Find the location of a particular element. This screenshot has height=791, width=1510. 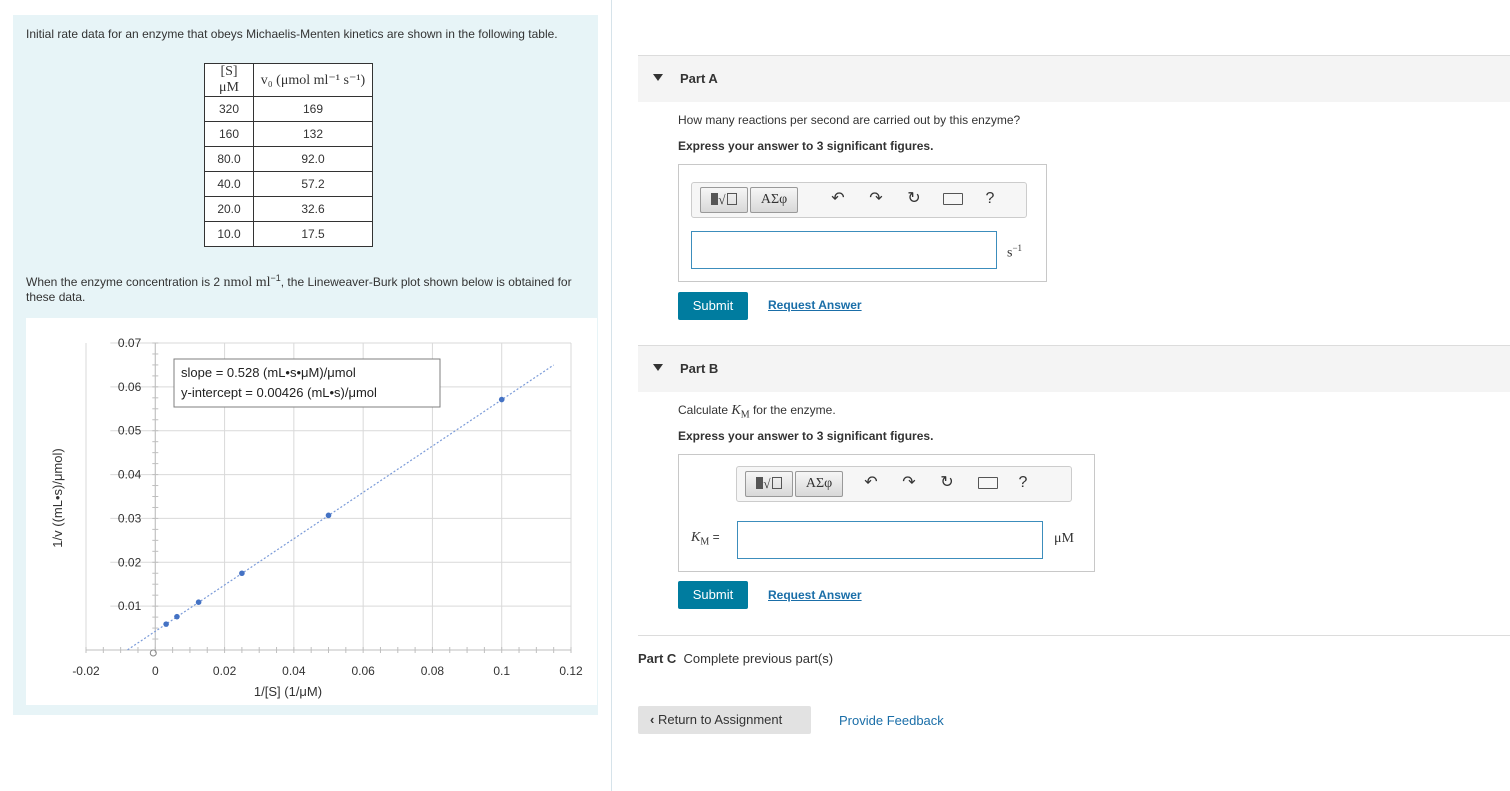

part-a-unit: s−1 is located at coordinates (1014, 252).